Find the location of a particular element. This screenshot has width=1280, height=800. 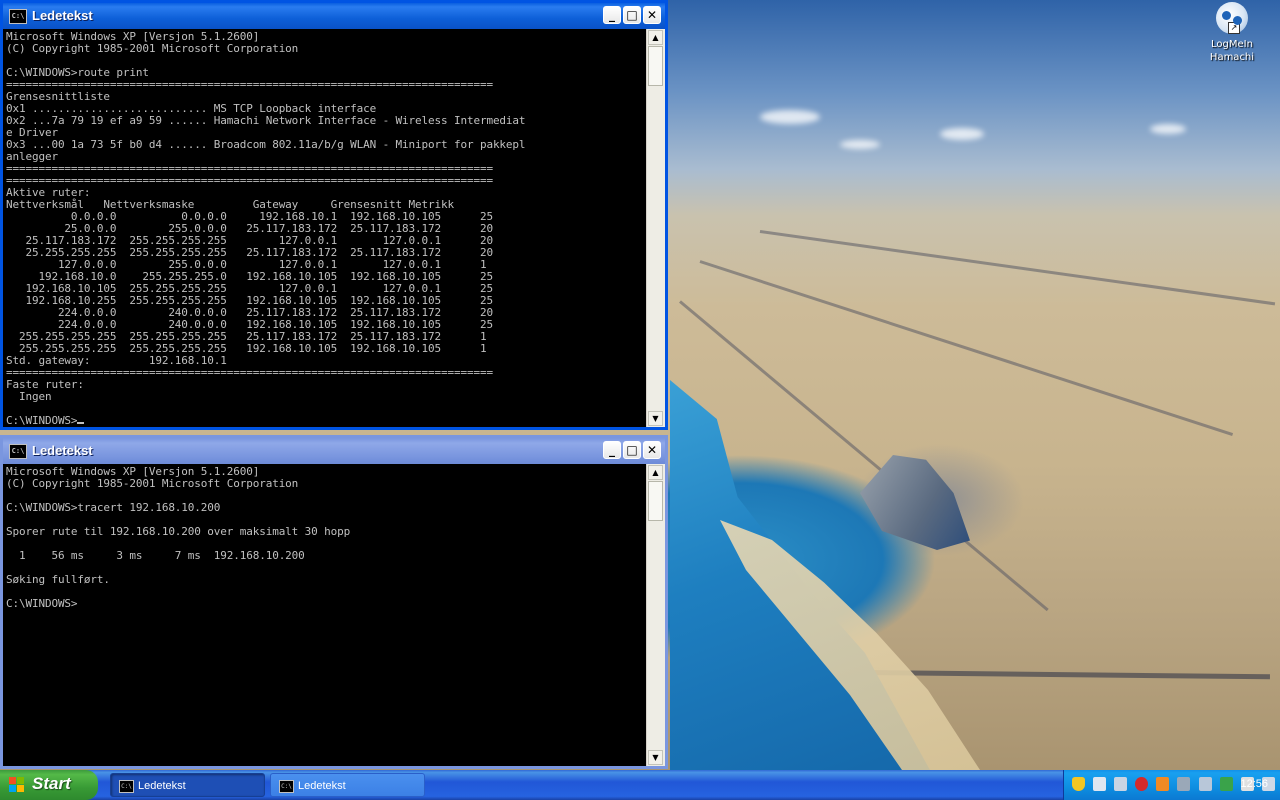

speaker-icon is located at coordinates (1121, 784).